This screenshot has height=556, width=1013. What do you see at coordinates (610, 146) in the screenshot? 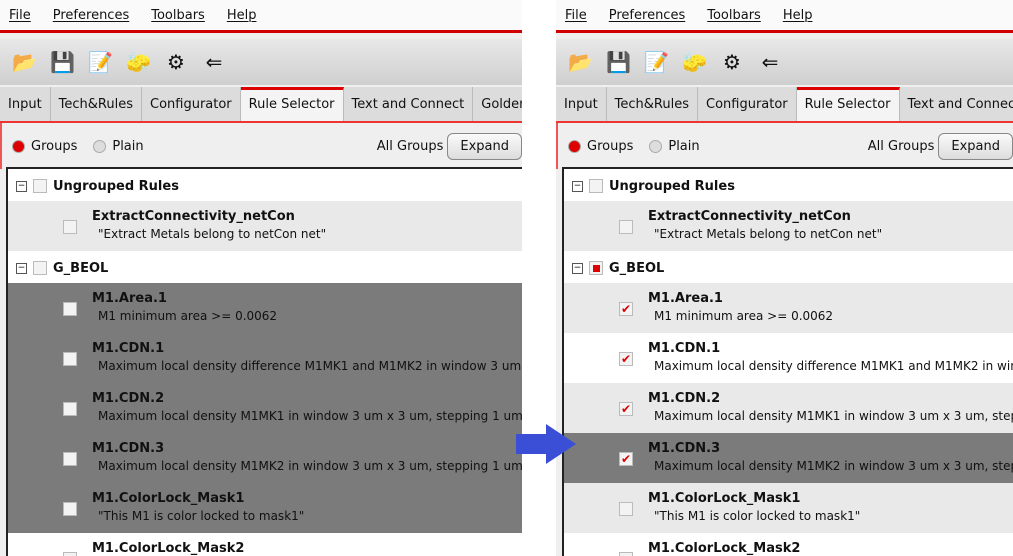
I see `groups-label: Groups` at bounding box center [610, 146].